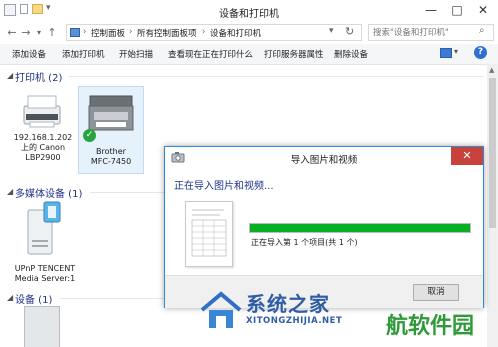 This screenshot has width=498, height=347. What do you see at coordinates (294, 321) in the screenshot?
I see `watermark-domain: XITONGZHIJIA.NET` at bounding box center [294, 321].